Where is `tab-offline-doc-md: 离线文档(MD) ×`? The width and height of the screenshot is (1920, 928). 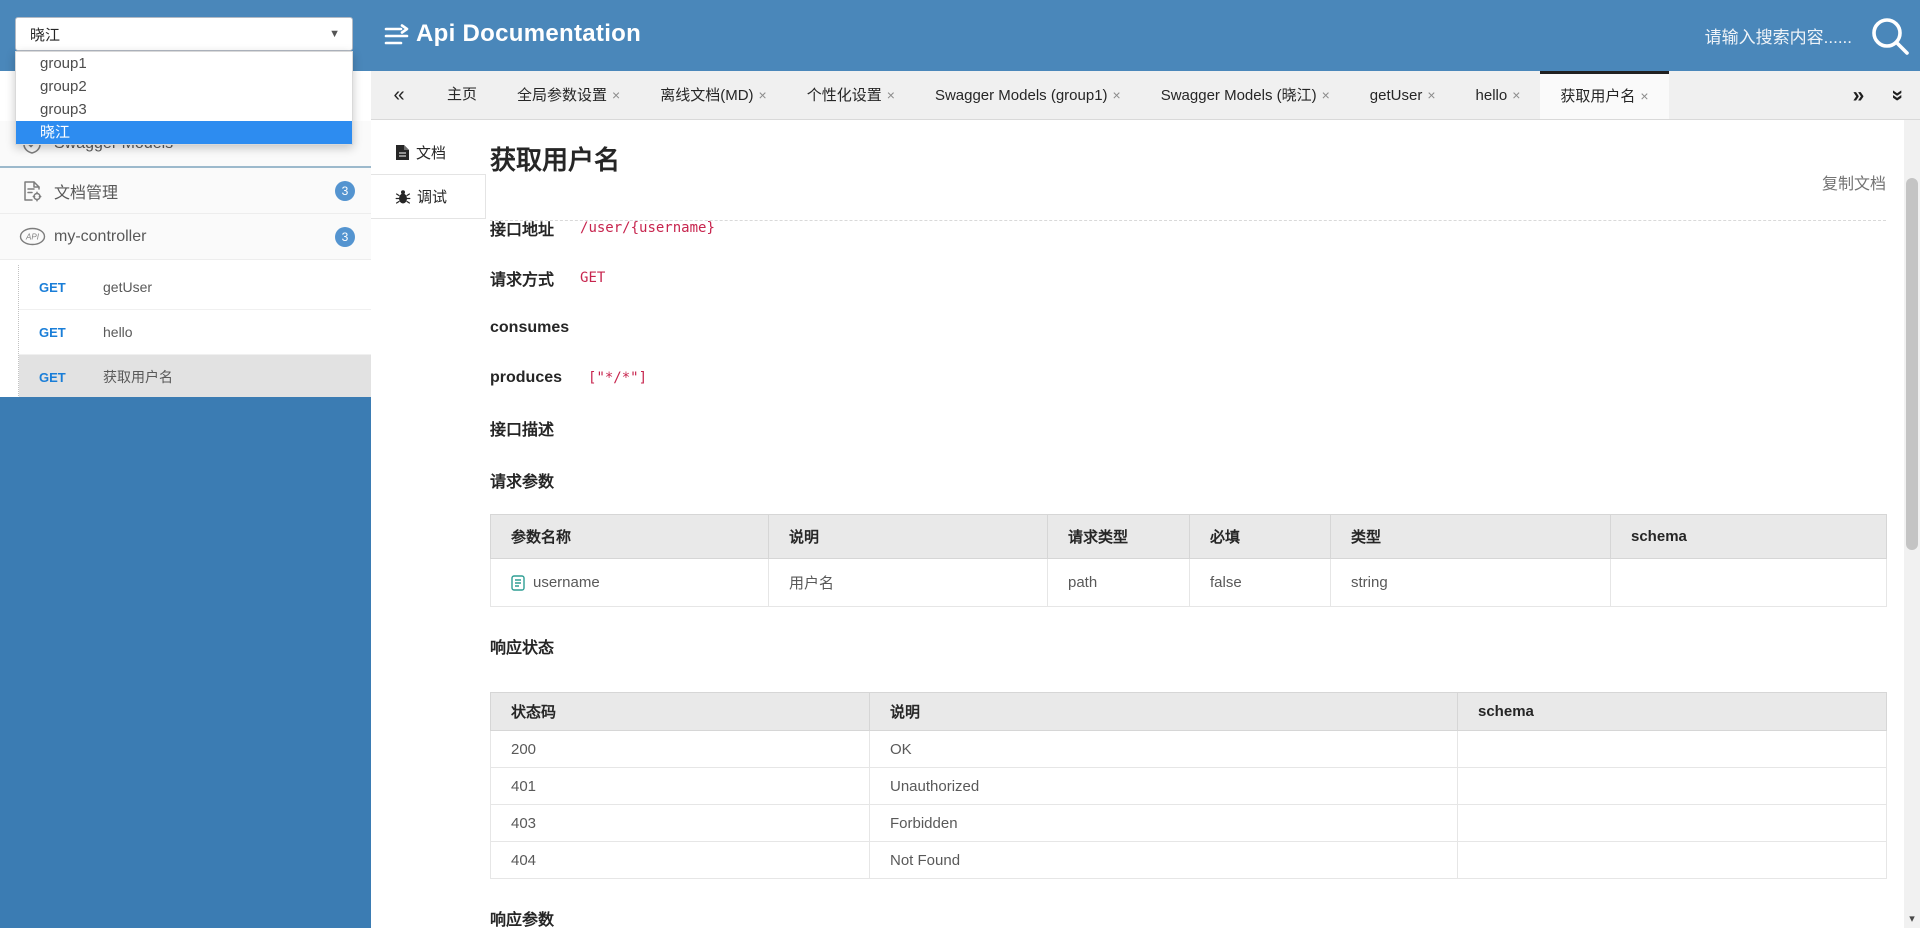
tab-offline-doc-md: 离线文档(MD) × is located at coordinates (713, 95).